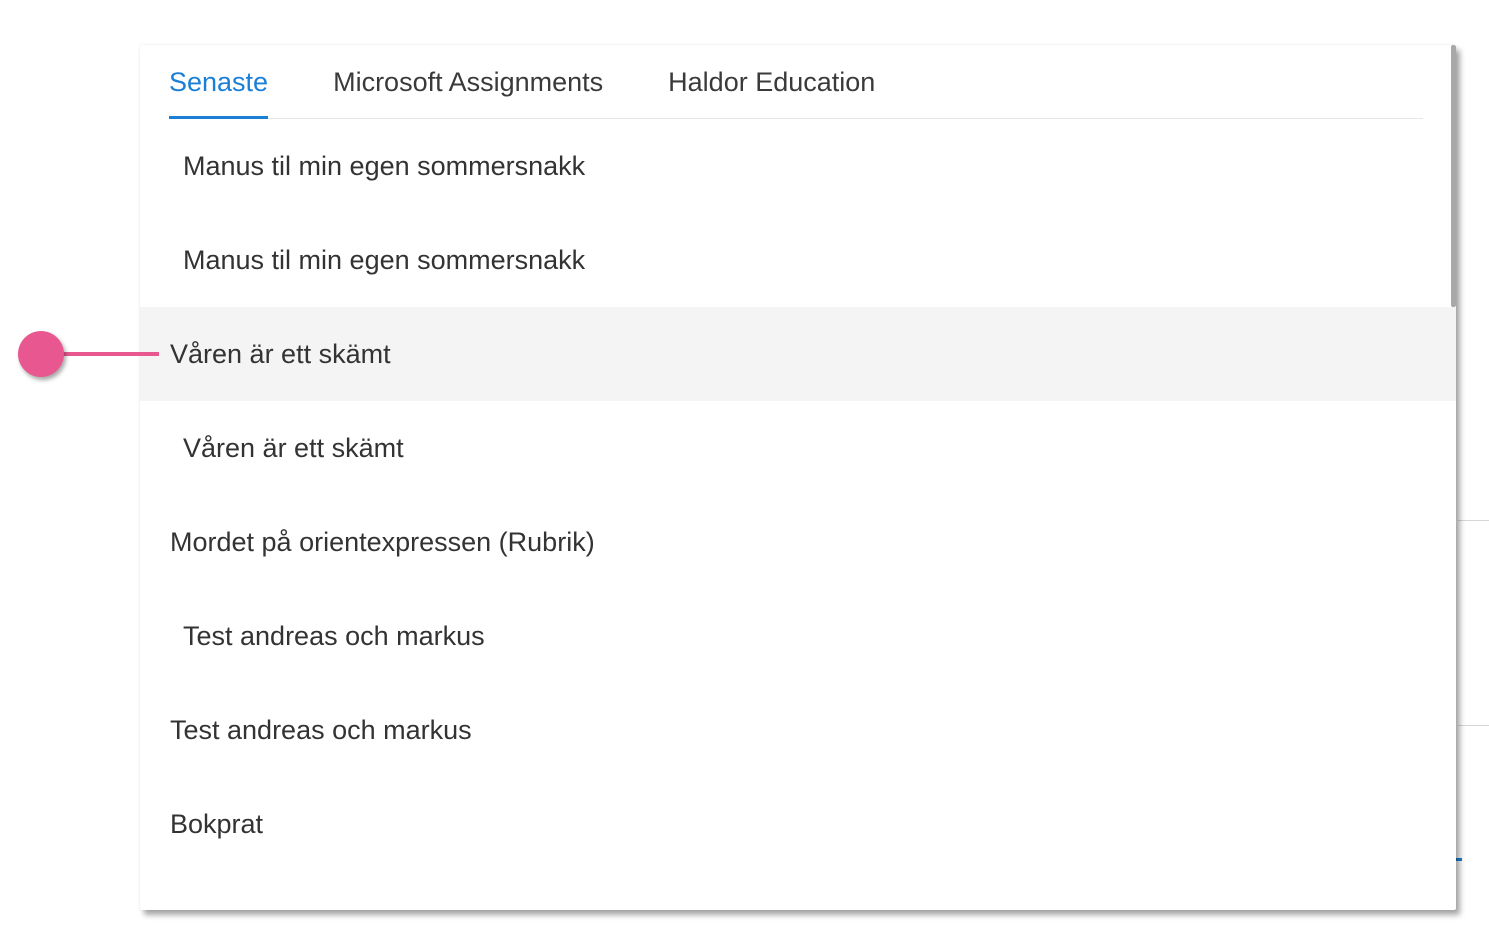 The image size is (1489, 939). What do you see at coordinates (1459, 859) in the screenshot?
I see `background-accent-bar` at bounding box center [1459, 859].